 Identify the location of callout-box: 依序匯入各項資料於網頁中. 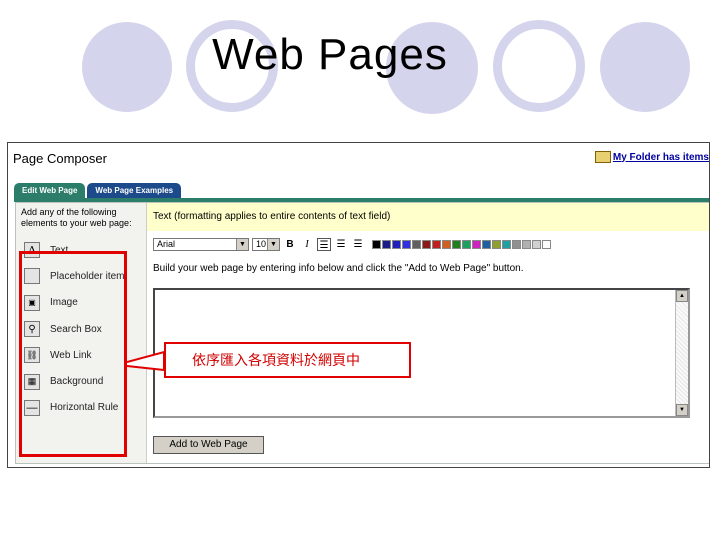
(287, 360).